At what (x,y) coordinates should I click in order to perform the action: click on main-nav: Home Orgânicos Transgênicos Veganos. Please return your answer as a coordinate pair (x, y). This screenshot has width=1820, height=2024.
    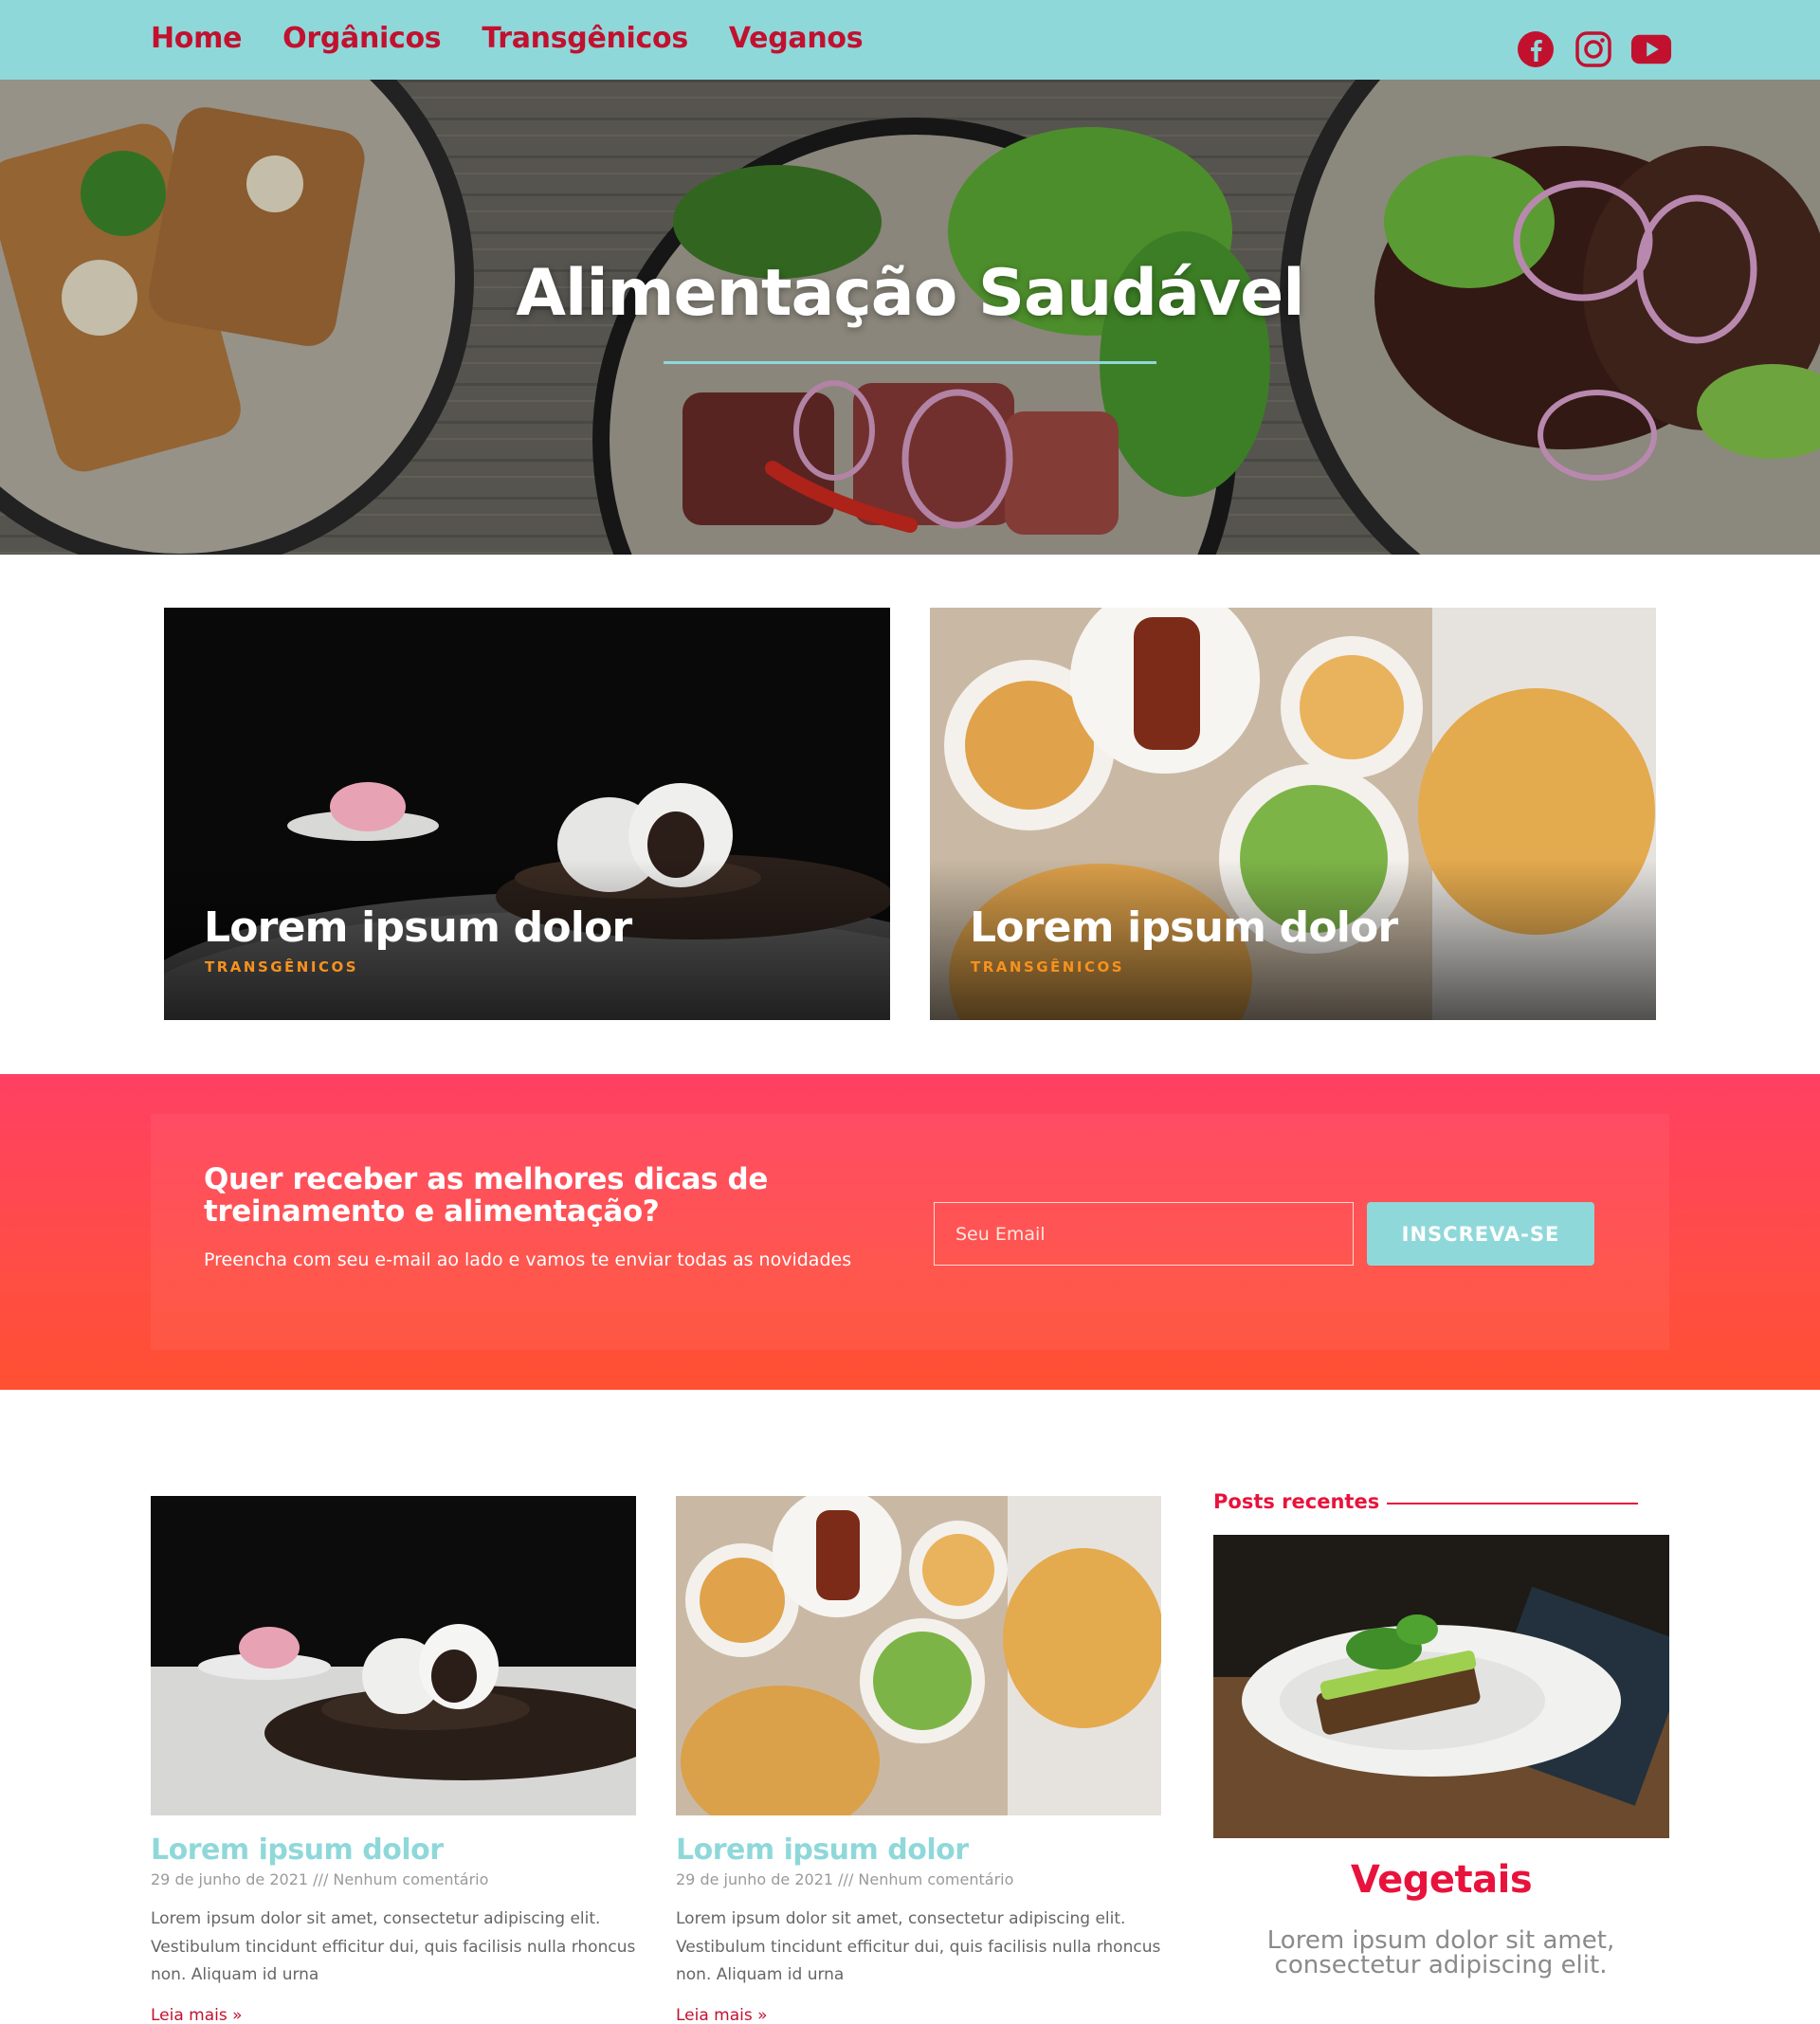
    Looking at the image, I should click on (507, 39).